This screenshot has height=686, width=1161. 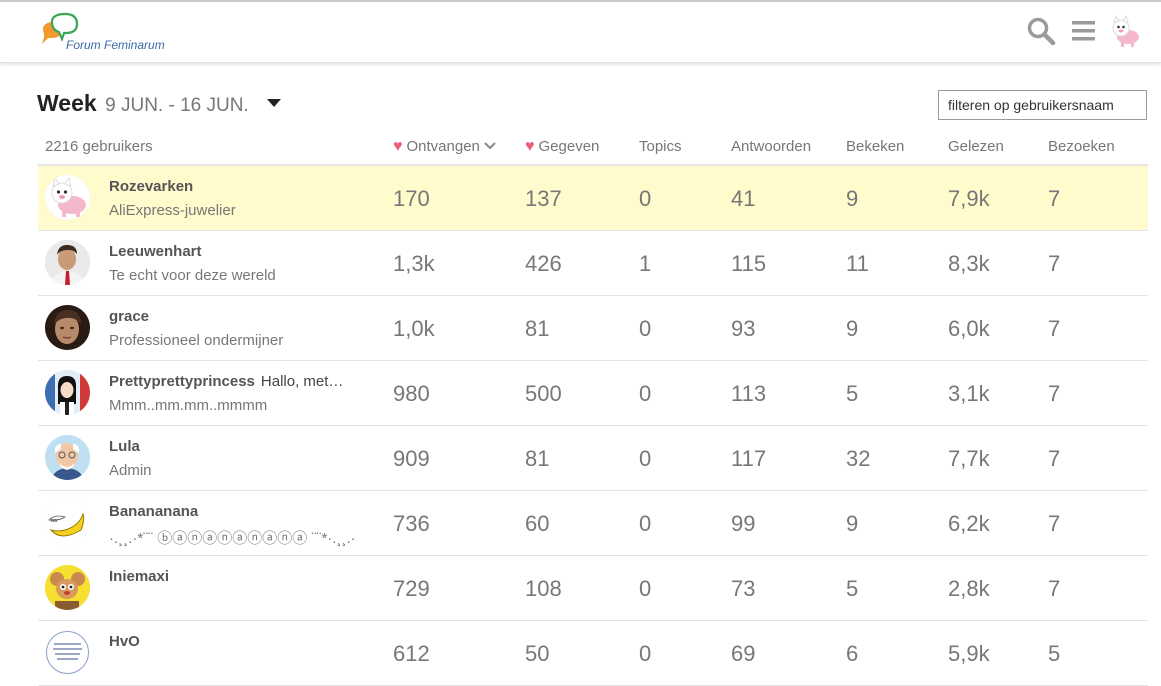 I want to click on period-selector: Week 9 JUN. - 16 JUN., so click(x=159, y=105).